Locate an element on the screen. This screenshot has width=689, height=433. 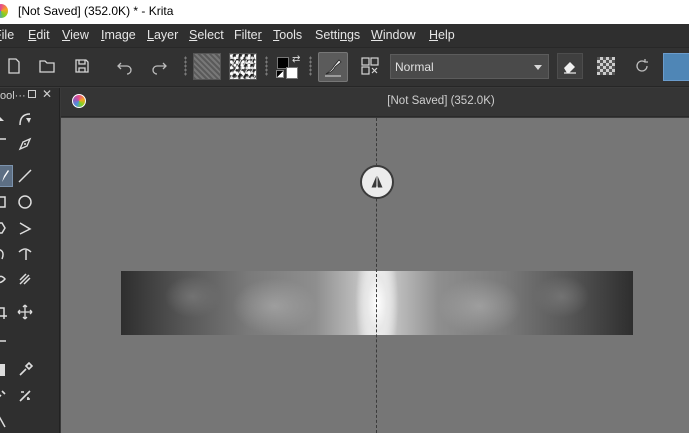
menu-edit: Edit is located at coordinates (39, 35).